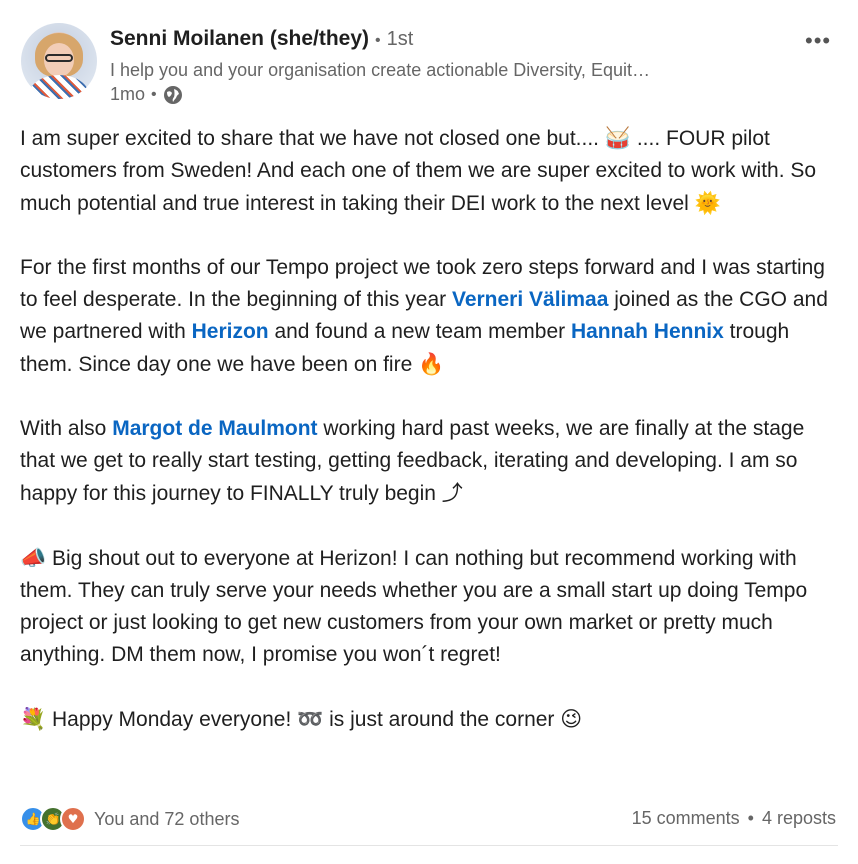  What do you see at coordinates (310, 719) in the screenshot?
I see `loop-icon: ➿` at bounding box center [310, 719].